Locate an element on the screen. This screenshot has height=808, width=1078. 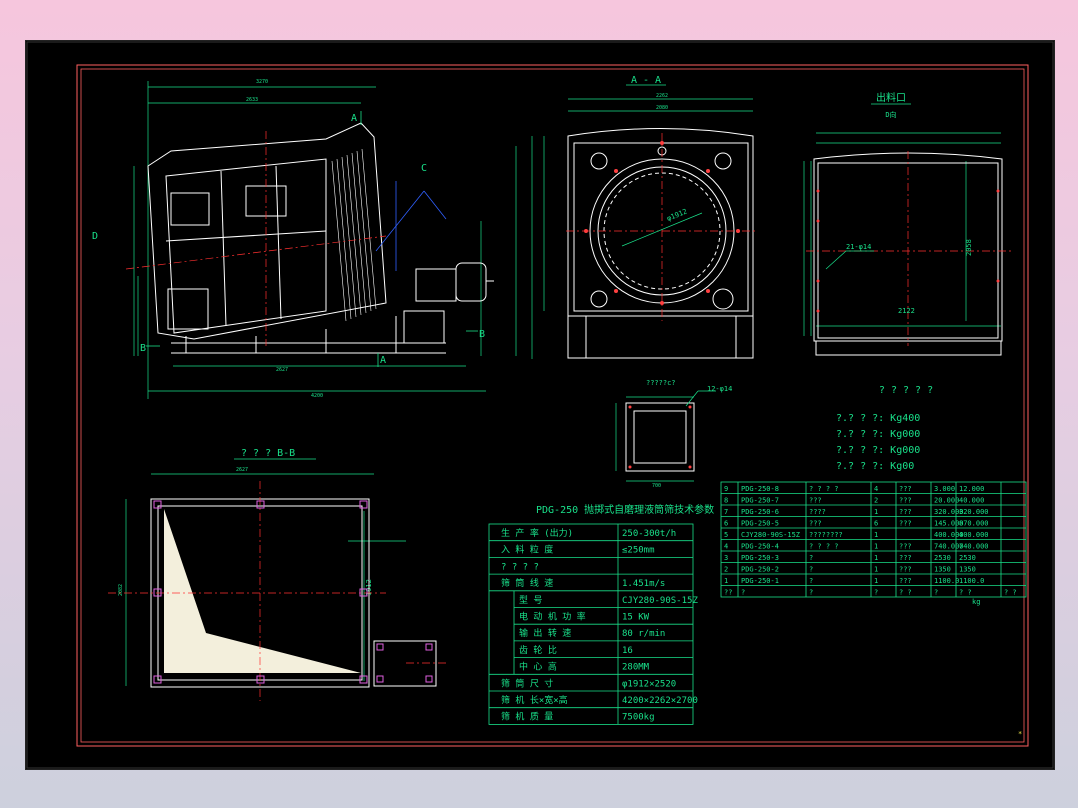
spec-row-value: CJY280-90S-15Z is located at coordinates (660, 601).